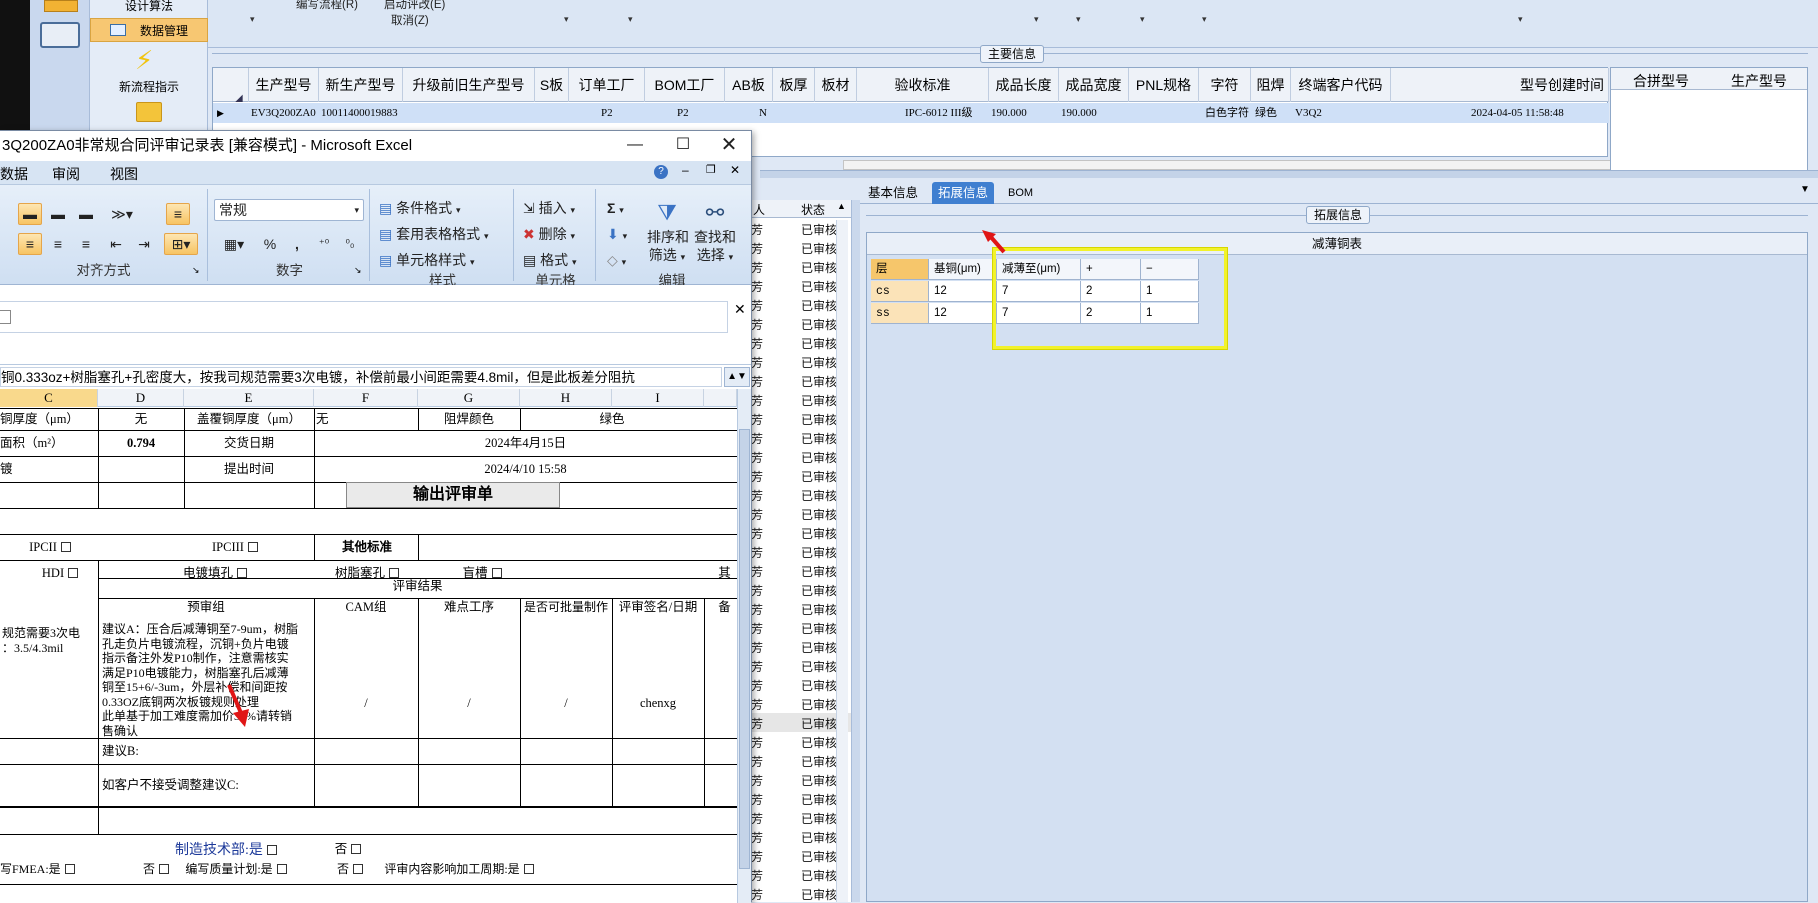 Image resolution: width=1818 pixels, height=903 pixels. What do you see at coordinates (66, 174) in the screenshot?
I see `menu-review: 审阅` at bounding box center [66, 174].